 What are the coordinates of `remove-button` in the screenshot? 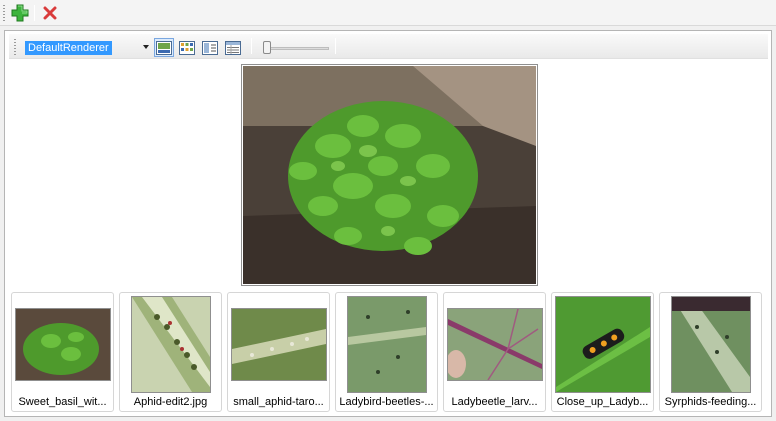 It's located at (50, 13).